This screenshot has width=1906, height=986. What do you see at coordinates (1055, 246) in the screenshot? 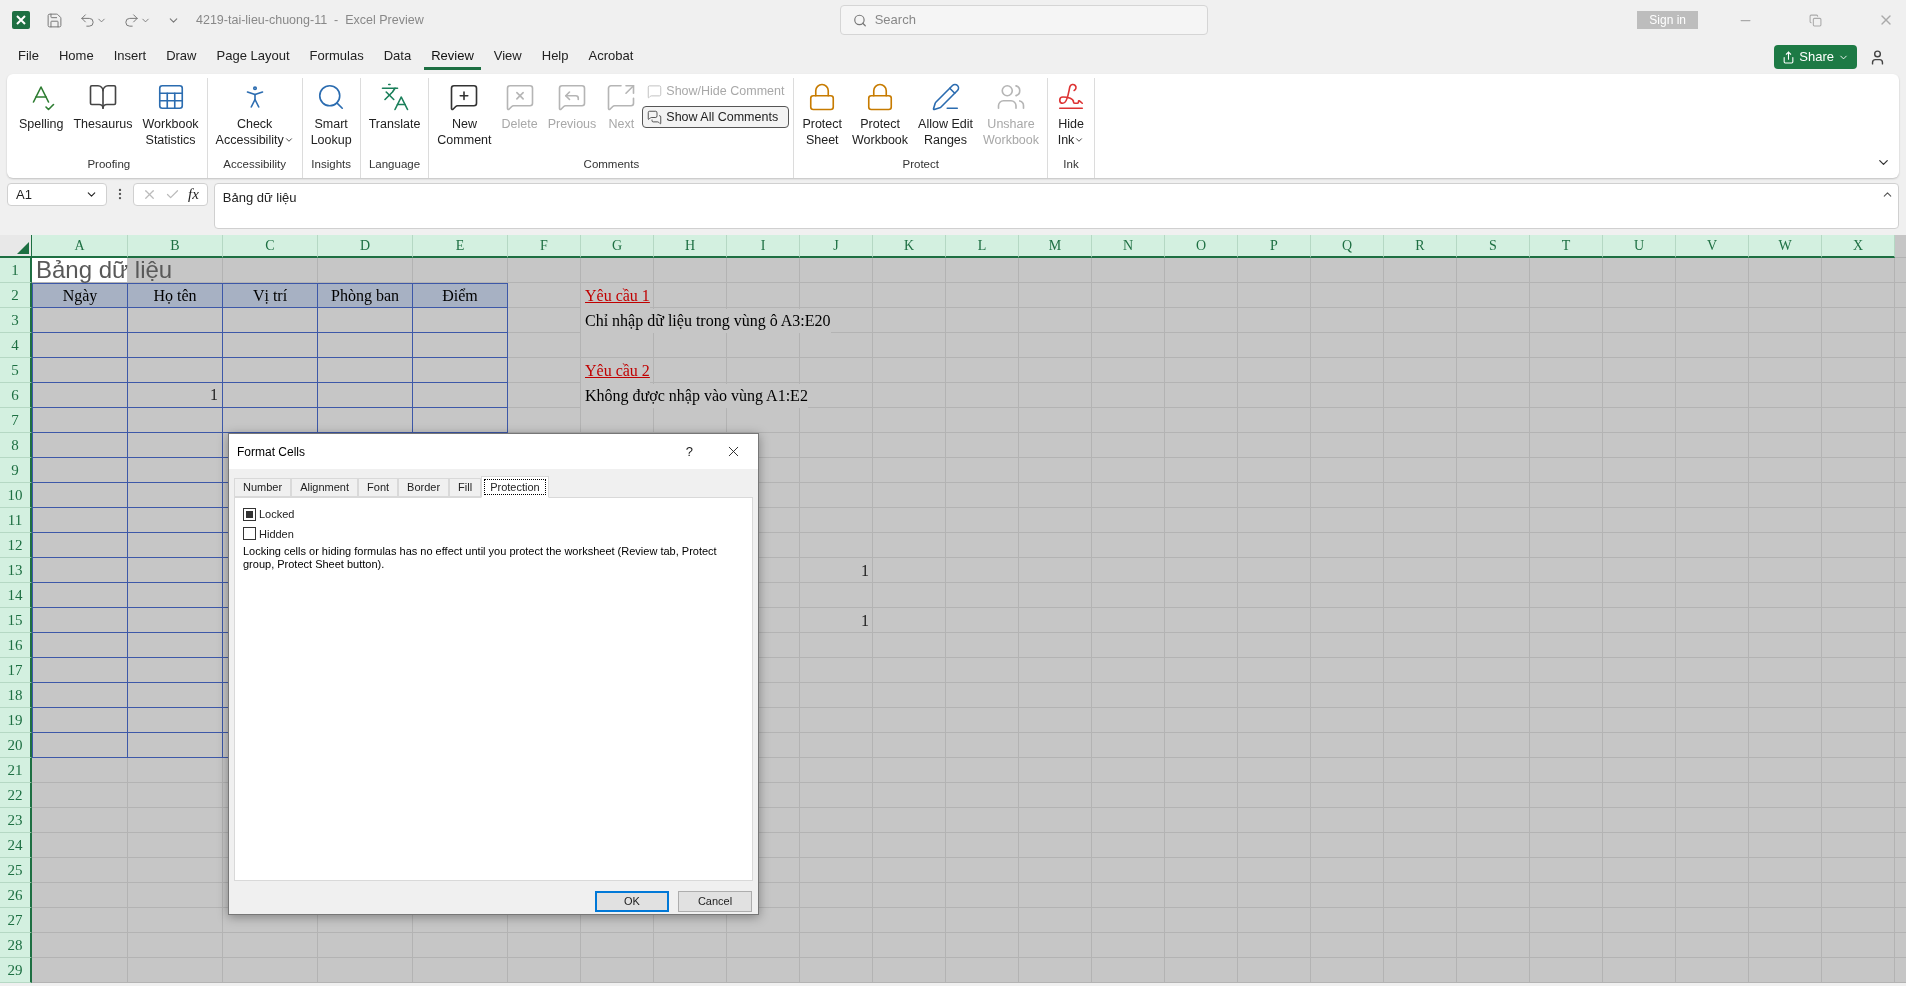
I see `column-header: M` at bounding box center [1055, 246].